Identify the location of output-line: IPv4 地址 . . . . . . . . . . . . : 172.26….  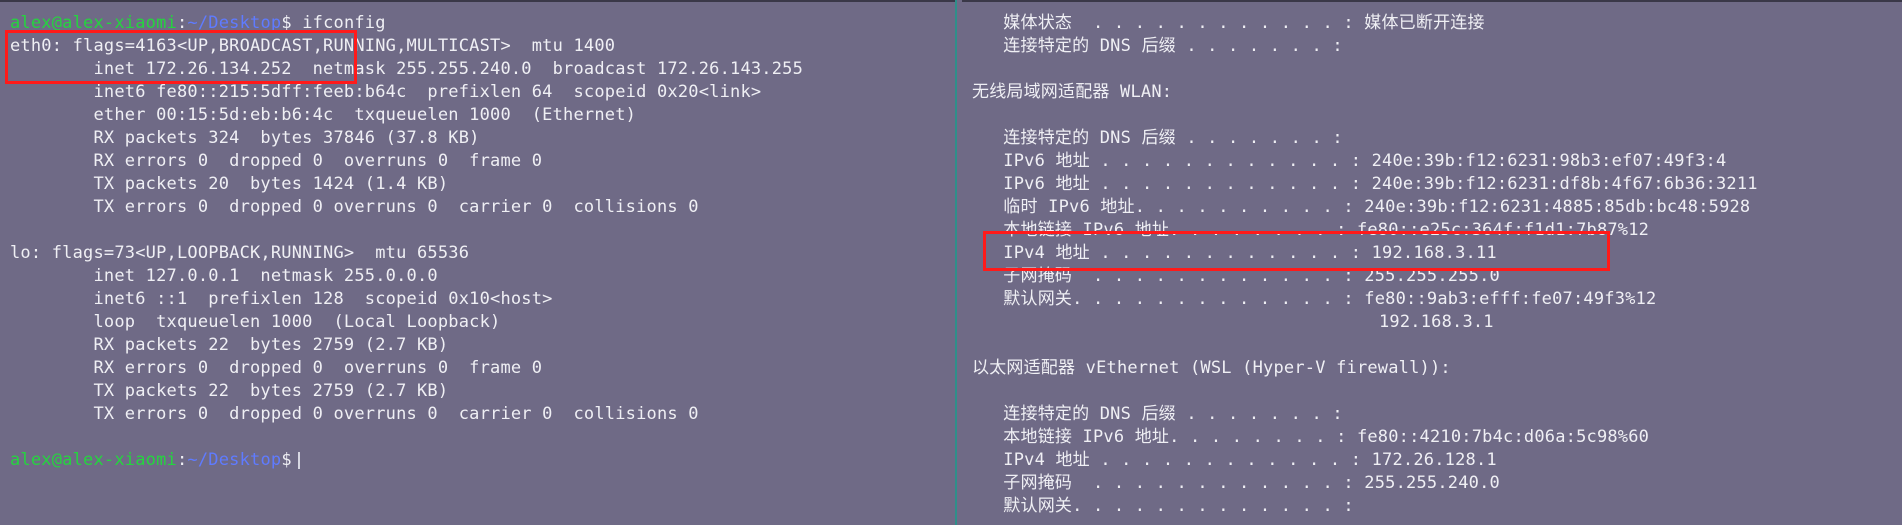
(1234, 460).